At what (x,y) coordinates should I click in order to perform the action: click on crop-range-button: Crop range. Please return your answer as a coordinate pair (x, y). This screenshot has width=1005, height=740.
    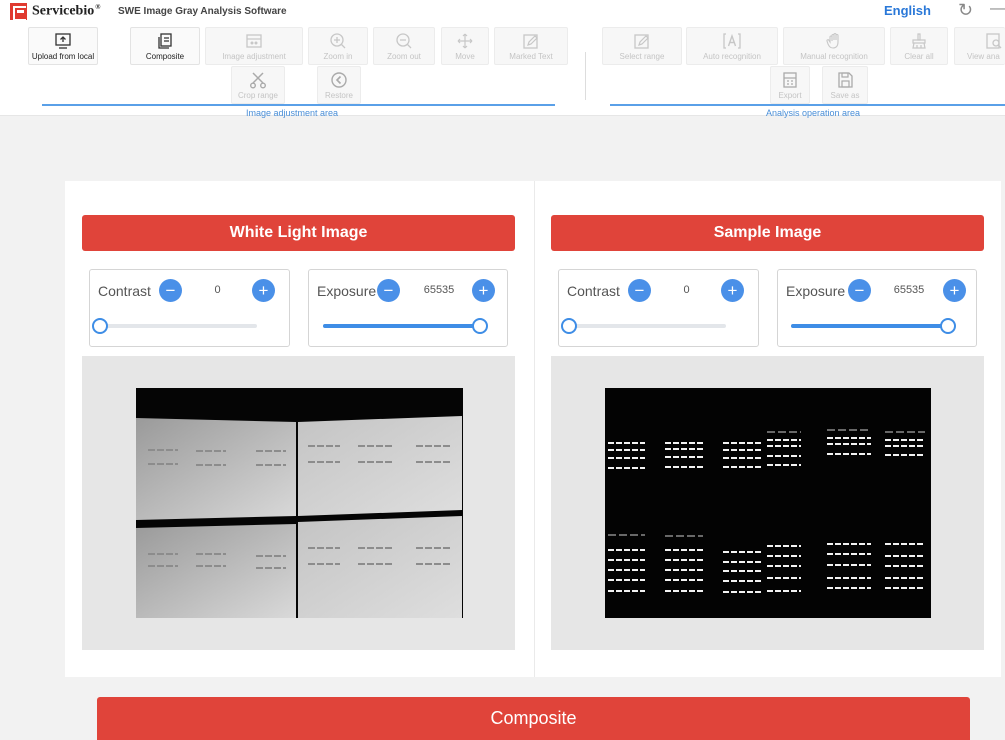
    Looking at the image, I should click on (258, 85).